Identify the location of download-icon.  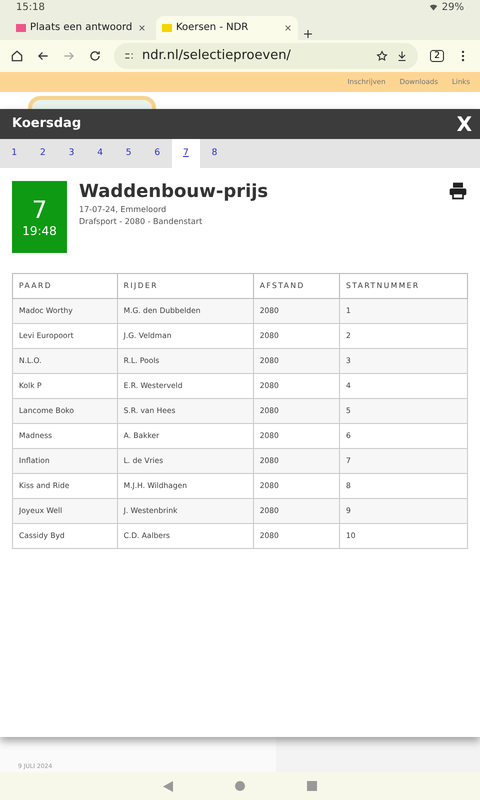
(402, 56).